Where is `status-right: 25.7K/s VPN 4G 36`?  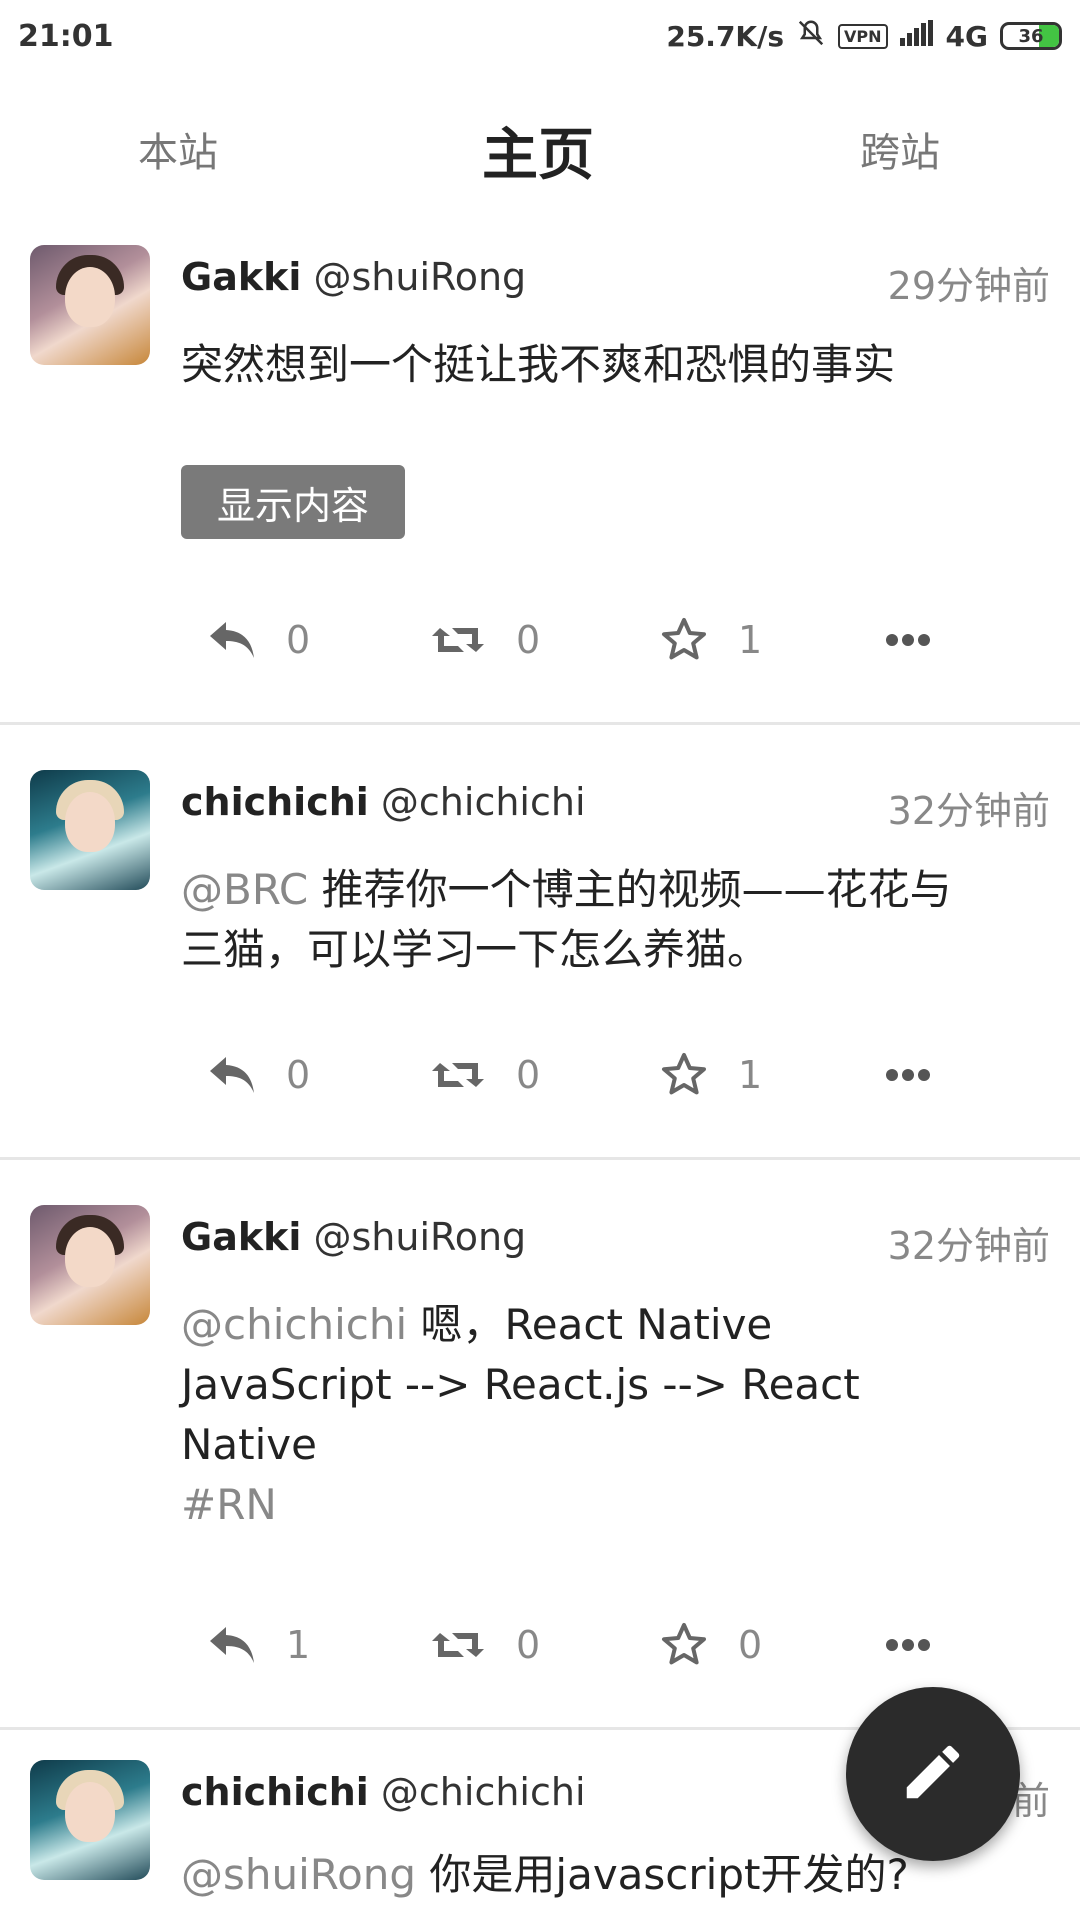 status-right: 25.7K/s VPN 4G 36 is located at coordinates (864, 36).